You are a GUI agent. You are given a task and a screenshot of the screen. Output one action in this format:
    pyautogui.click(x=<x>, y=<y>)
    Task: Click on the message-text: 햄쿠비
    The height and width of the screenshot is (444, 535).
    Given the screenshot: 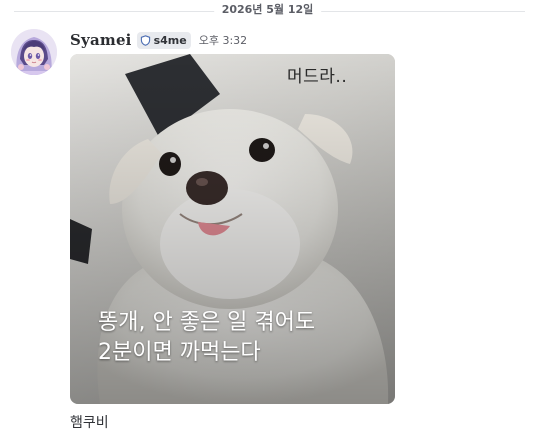 What is the action you would take?
    pyautogui.click(x=89, y=423)
    